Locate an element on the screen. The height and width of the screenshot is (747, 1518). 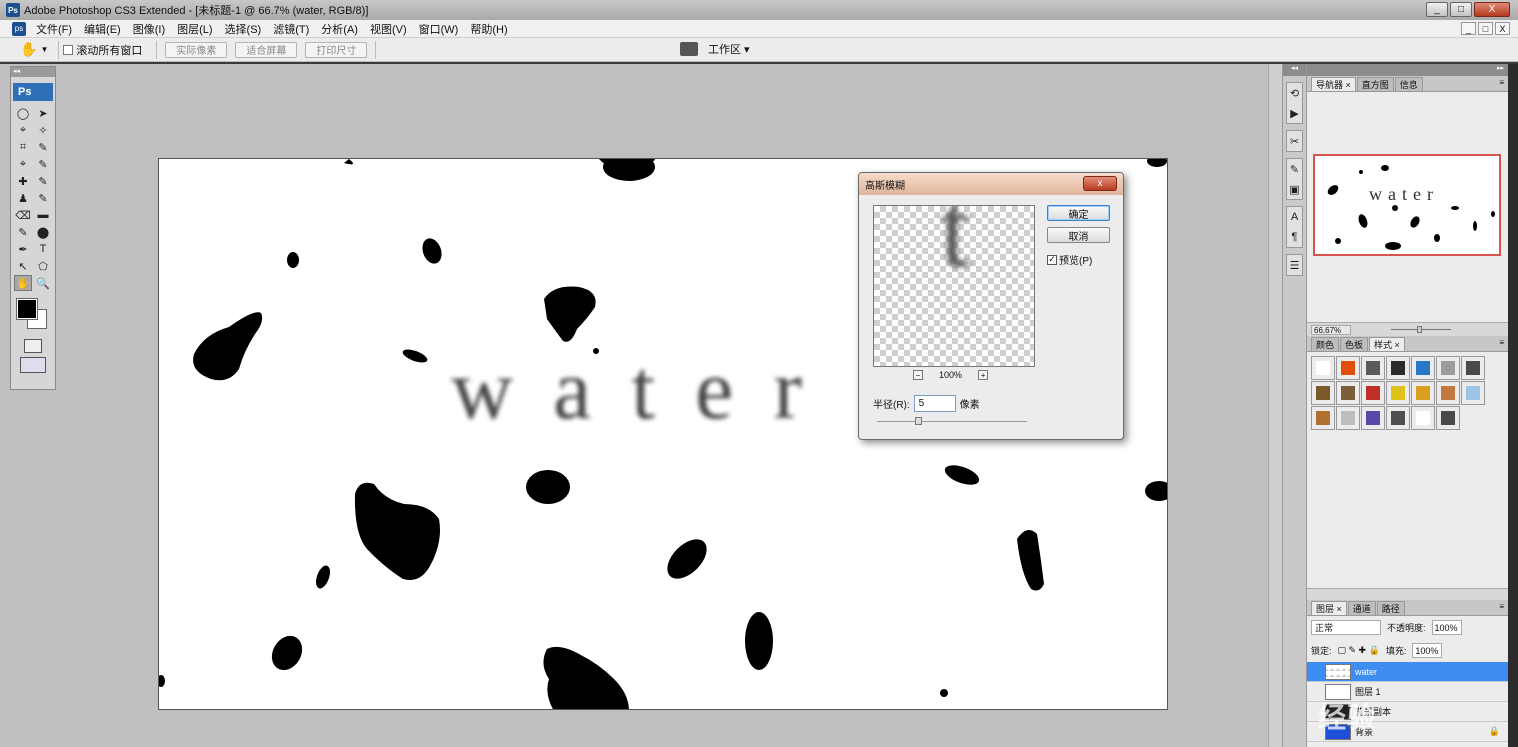
tab-color: 颜色 is located at coordinates (1325, 344).